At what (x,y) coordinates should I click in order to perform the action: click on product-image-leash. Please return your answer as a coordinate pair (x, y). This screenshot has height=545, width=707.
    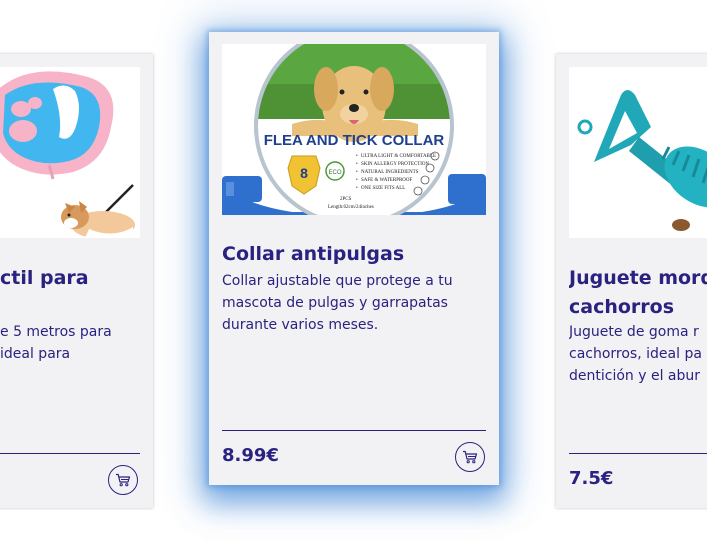
    Looking at the image, I should click on (70, 152).